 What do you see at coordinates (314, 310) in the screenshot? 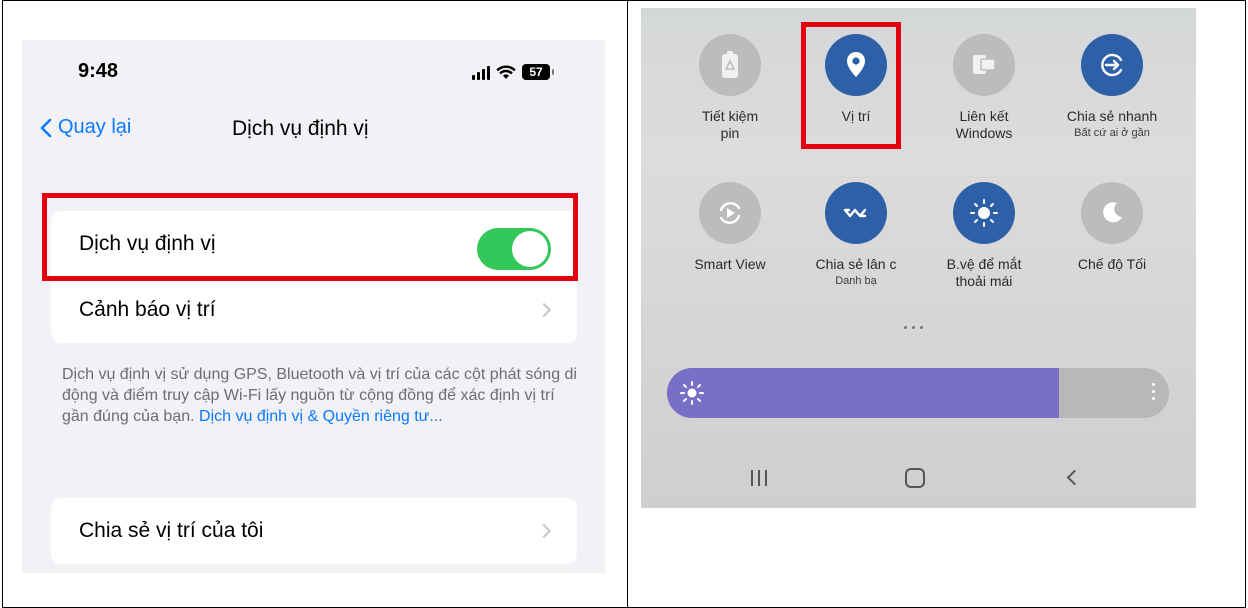
I see `location-alerts-row: Cảnh báo vị trí` at bounding box center [314, 310].